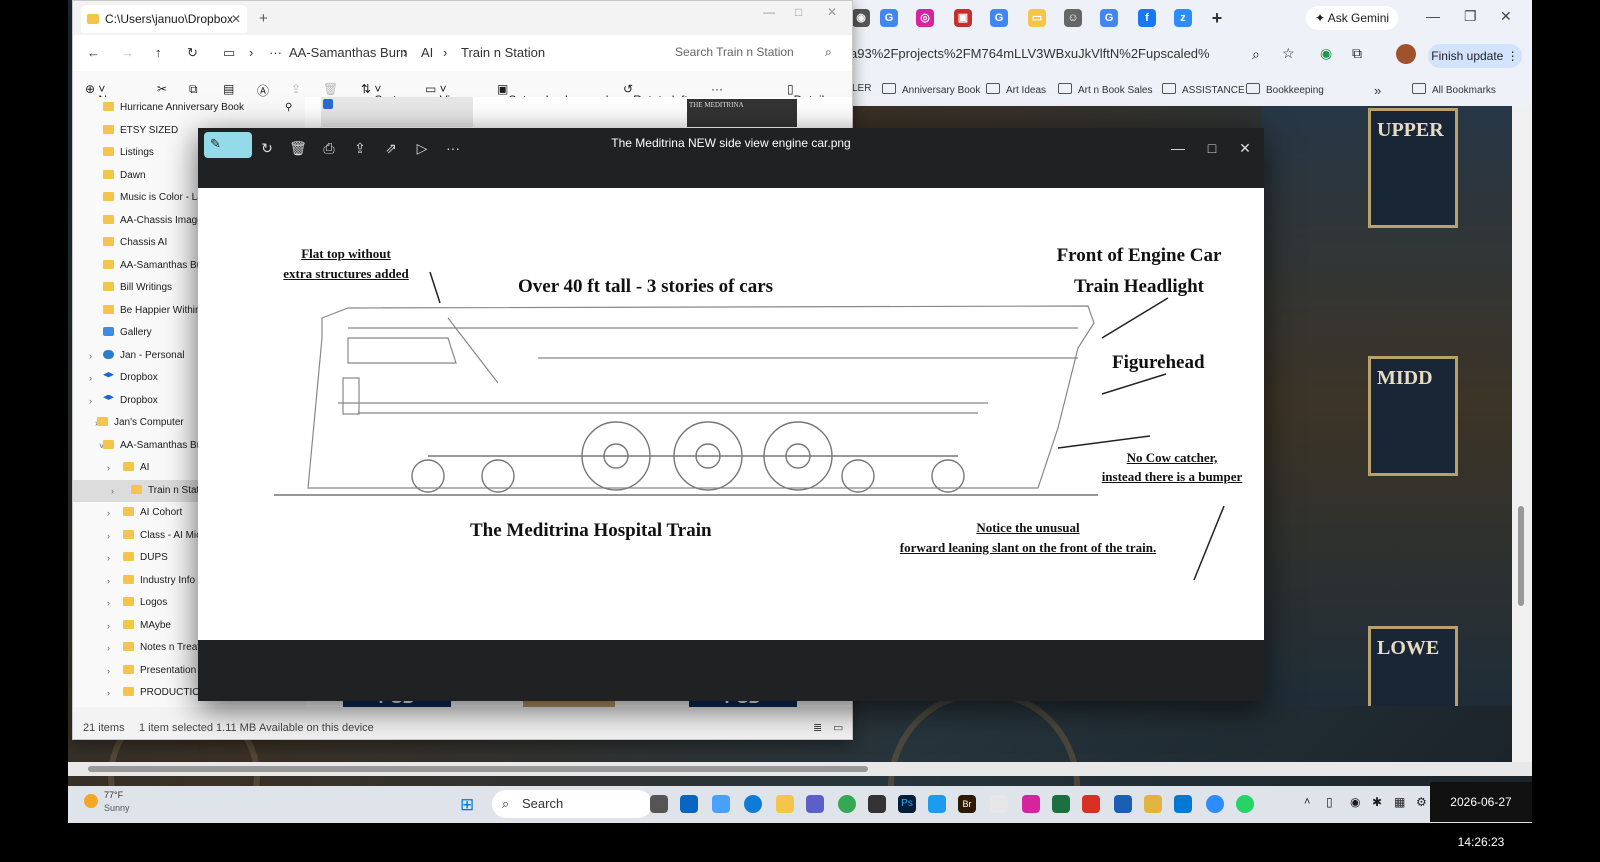  Describe the element at coordinates (1109, 18) in the screenshot. I see `google-tab-icon-3: G` at that location.